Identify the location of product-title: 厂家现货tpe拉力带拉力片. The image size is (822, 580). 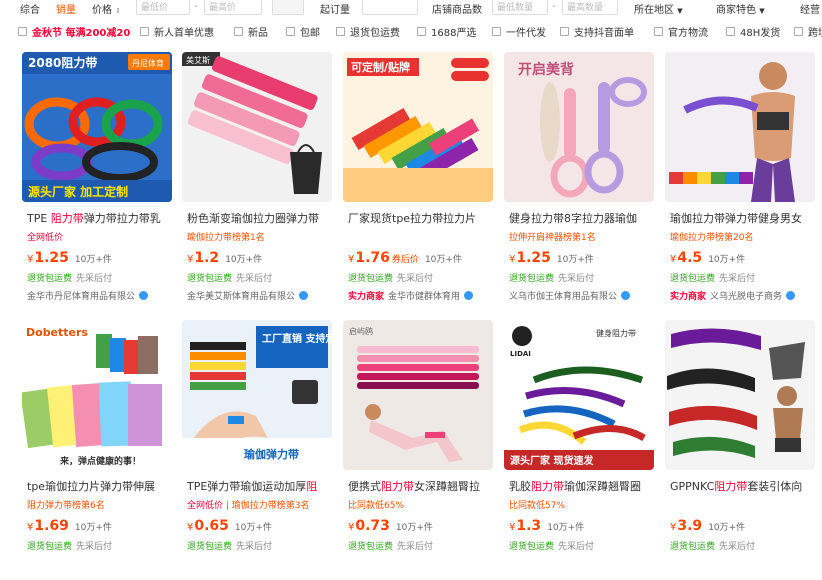
(420, 218).